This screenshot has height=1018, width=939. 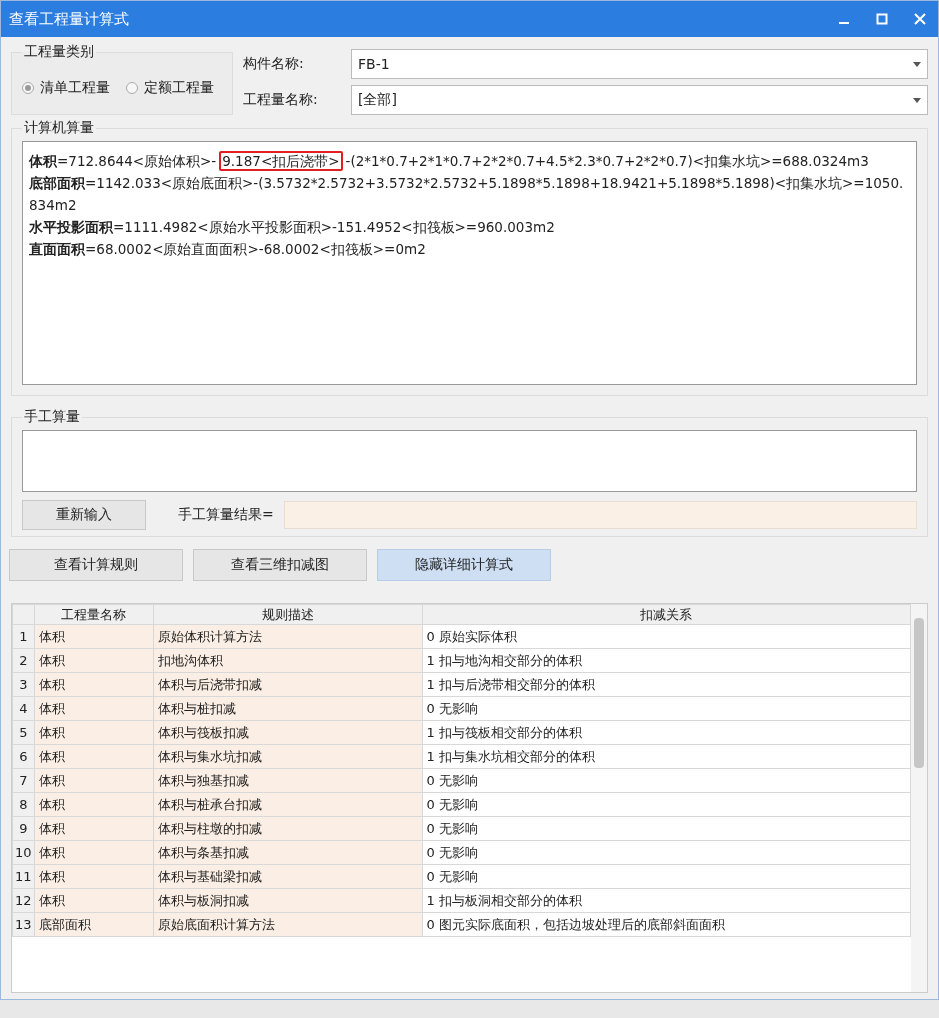 What do you see at coordinates (639, 100) in the screenshot?
I see `dropdown-field: [全部]` at bounding box center [639, 100].